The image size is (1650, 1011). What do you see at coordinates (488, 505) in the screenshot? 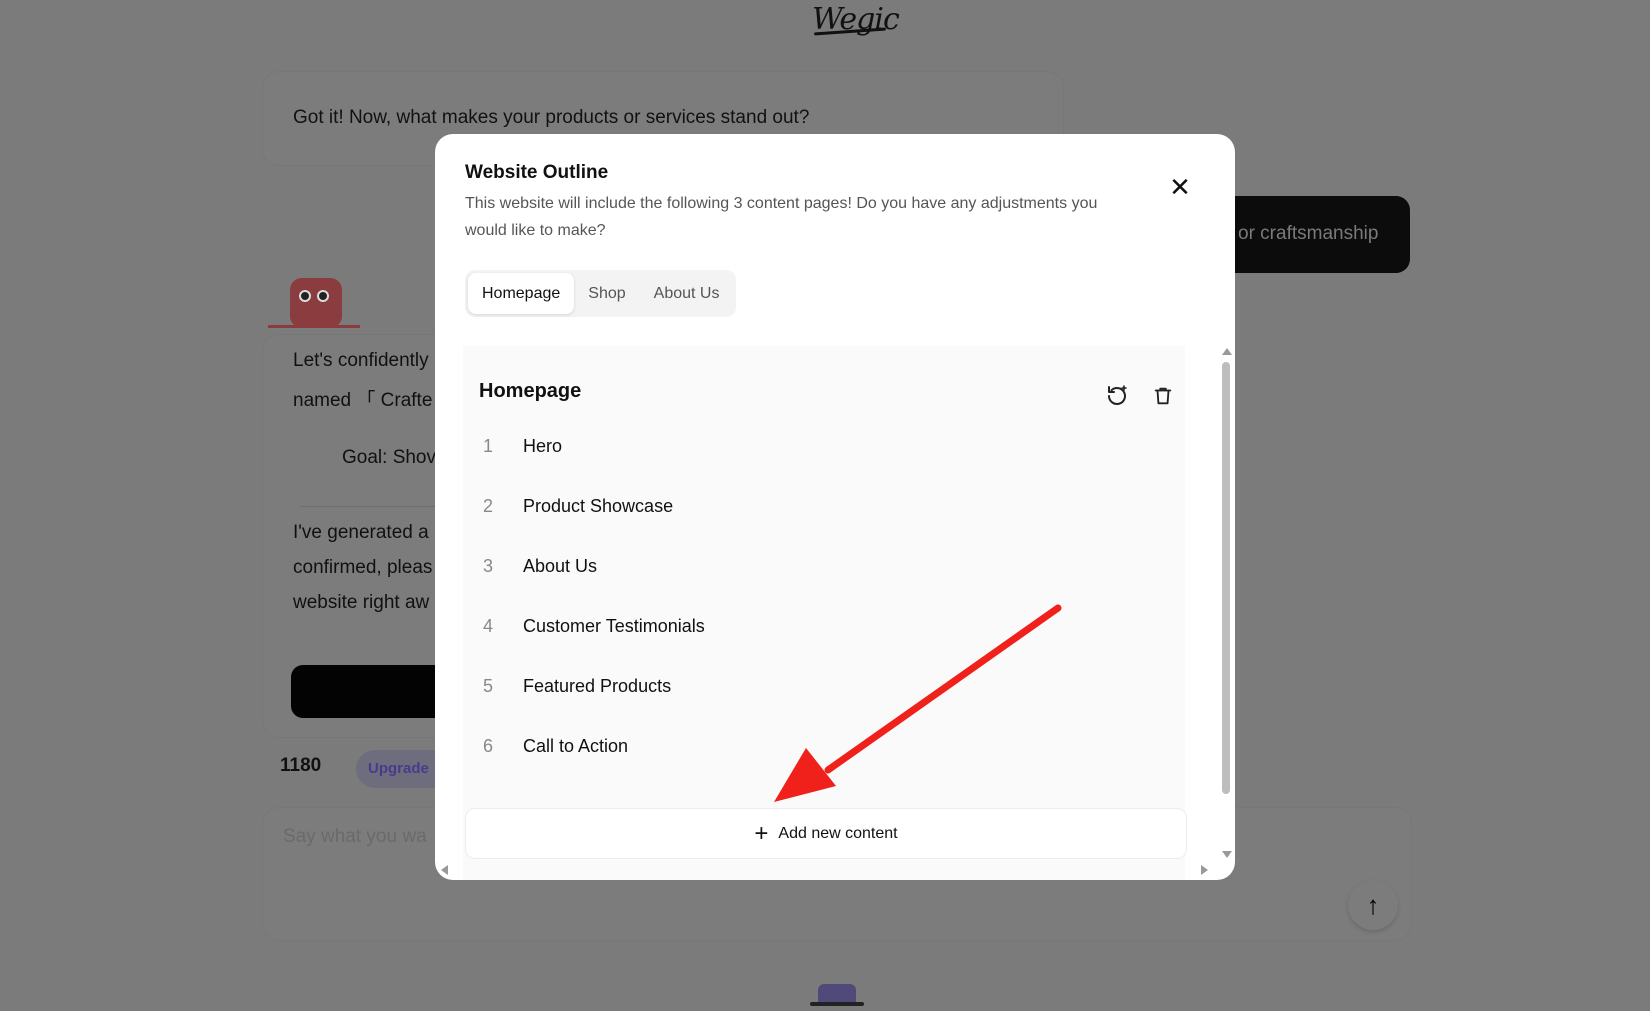
I see `item-number: 2` at bounding box center [488, 505].